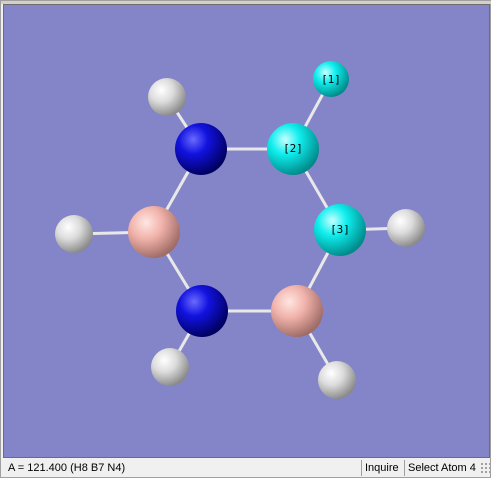 The width and height of the screenshot is (491, 478). Describe the element at coordinates (201, 149) in the screenshot. I see `nitrogen-atom-top` at that location.